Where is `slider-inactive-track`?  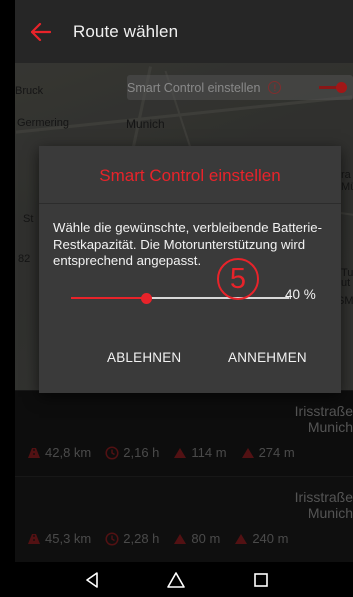
slider-inactive-track is located at coordinates (218, 298).